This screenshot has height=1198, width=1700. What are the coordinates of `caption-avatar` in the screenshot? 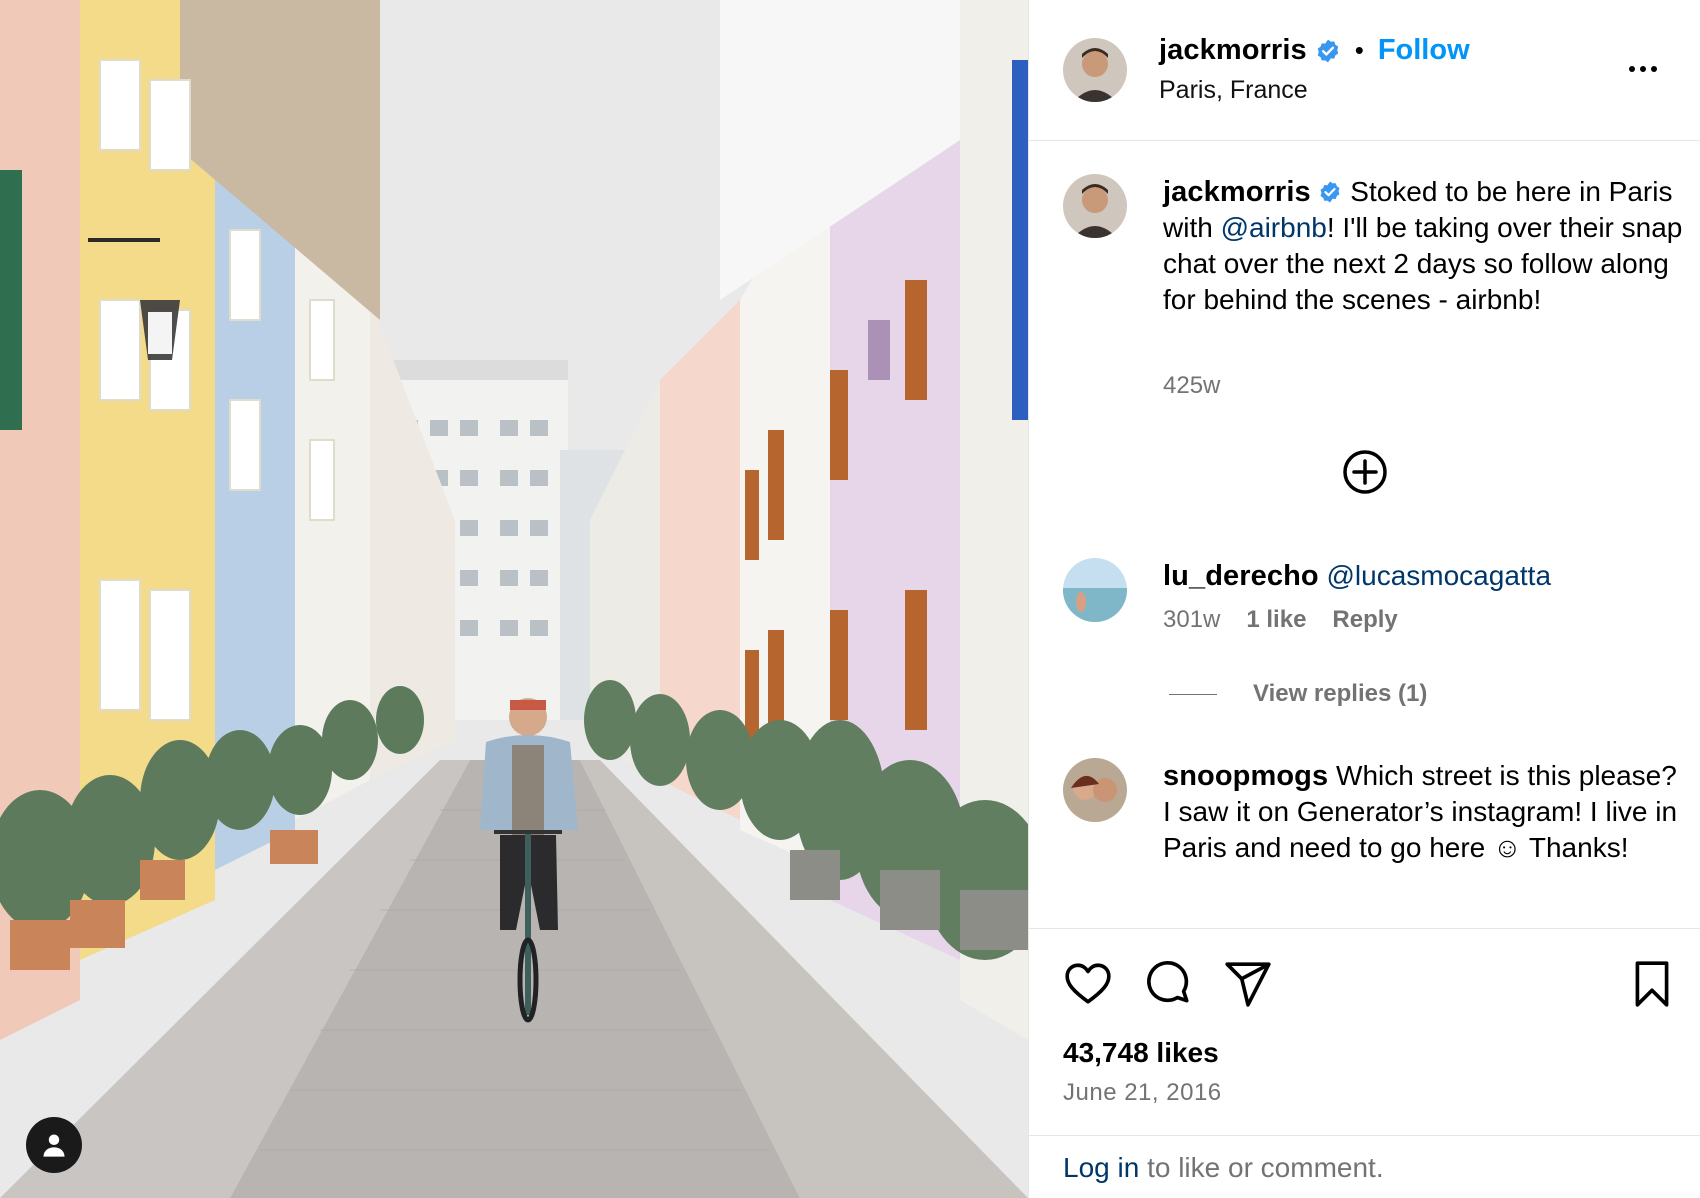 It's located at (1095, 206).